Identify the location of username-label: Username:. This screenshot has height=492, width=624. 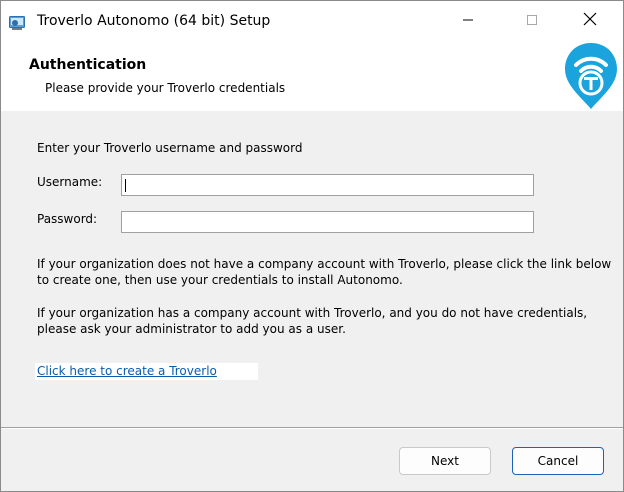
(70, 182).